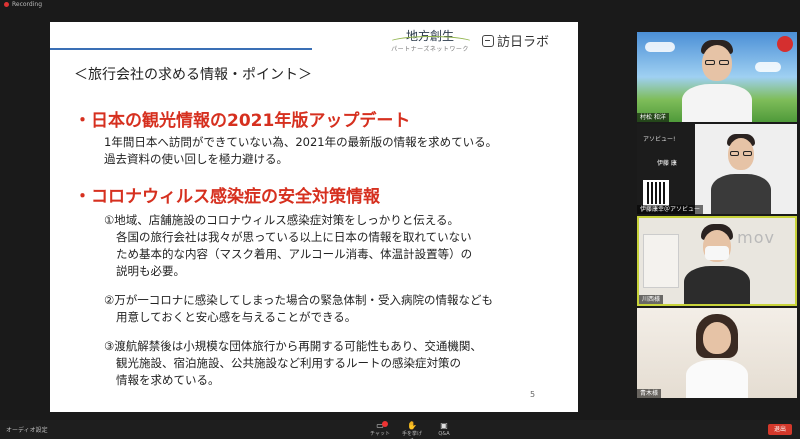 This screenshot has width=800, height=439. Describe the element at coordinates (301, 142) in the screenshot. I see `body1-line1: 1年間日本へ訪問ができていない為、2021年の最新版の情報を求めている。` at that location.